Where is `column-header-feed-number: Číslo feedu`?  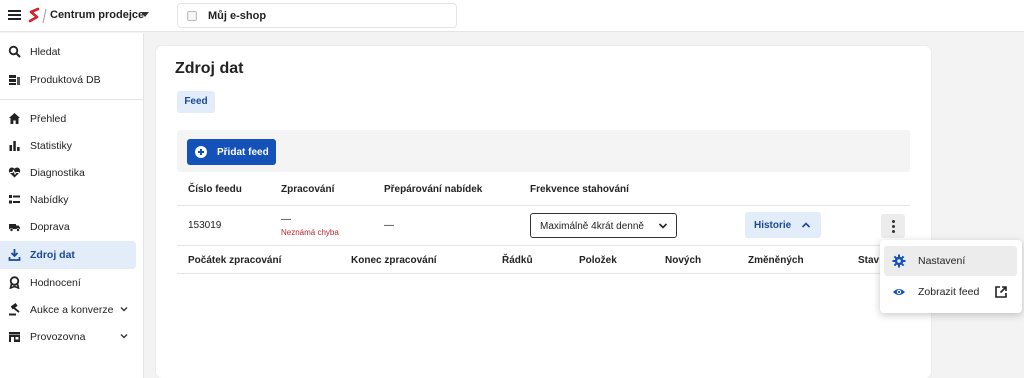
column-header-feed-number: Číslo feedu is located at coordinates (215, 189).